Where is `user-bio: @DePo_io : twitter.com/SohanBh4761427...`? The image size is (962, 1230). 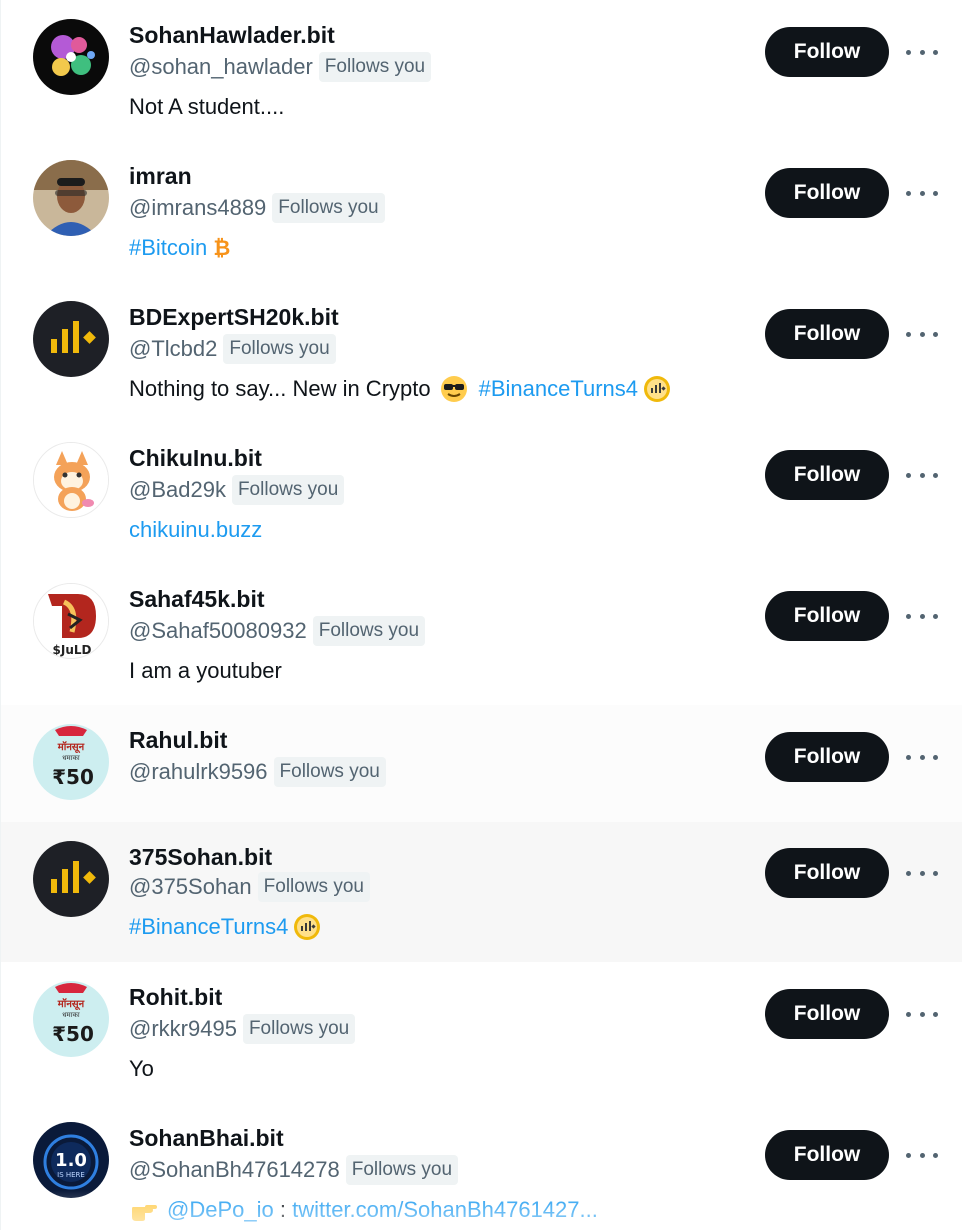
user-bio: @DePo_io : twitter.com/SohanBh4761427... is located at coordinates (363, 1210).